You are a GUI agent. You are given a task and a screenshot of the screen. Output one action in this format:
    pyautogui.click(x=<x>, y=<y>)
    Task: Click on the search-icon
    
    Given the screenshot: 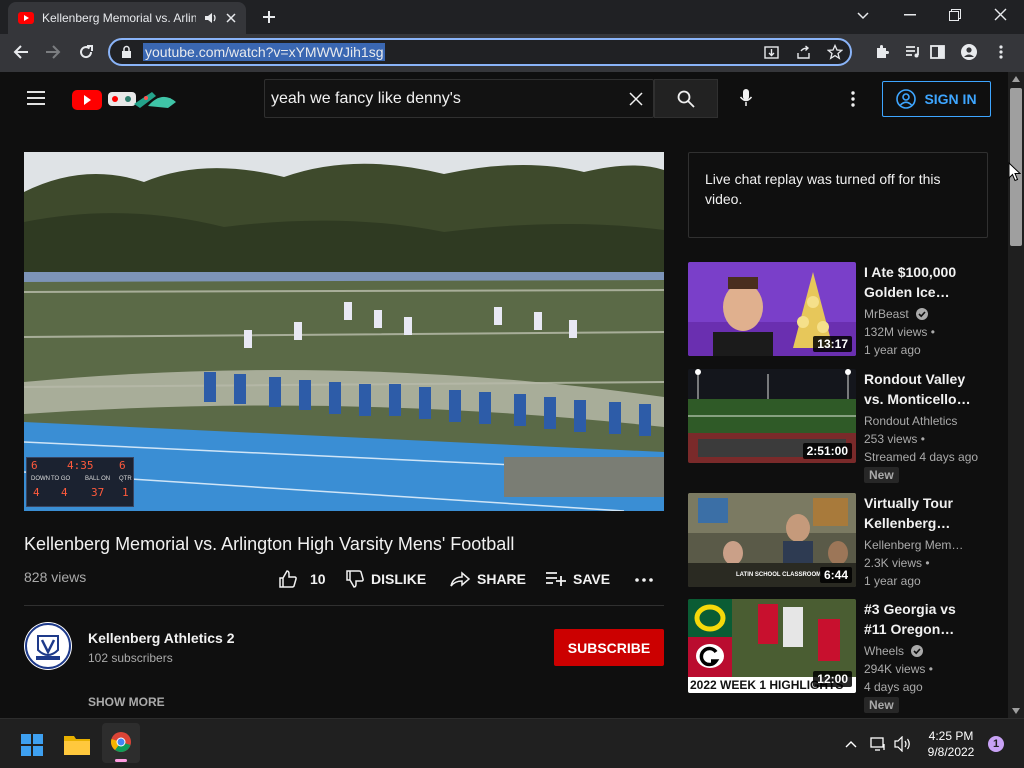 What is the action you would take?
    pyautogui.click(x=686, y=99)
    